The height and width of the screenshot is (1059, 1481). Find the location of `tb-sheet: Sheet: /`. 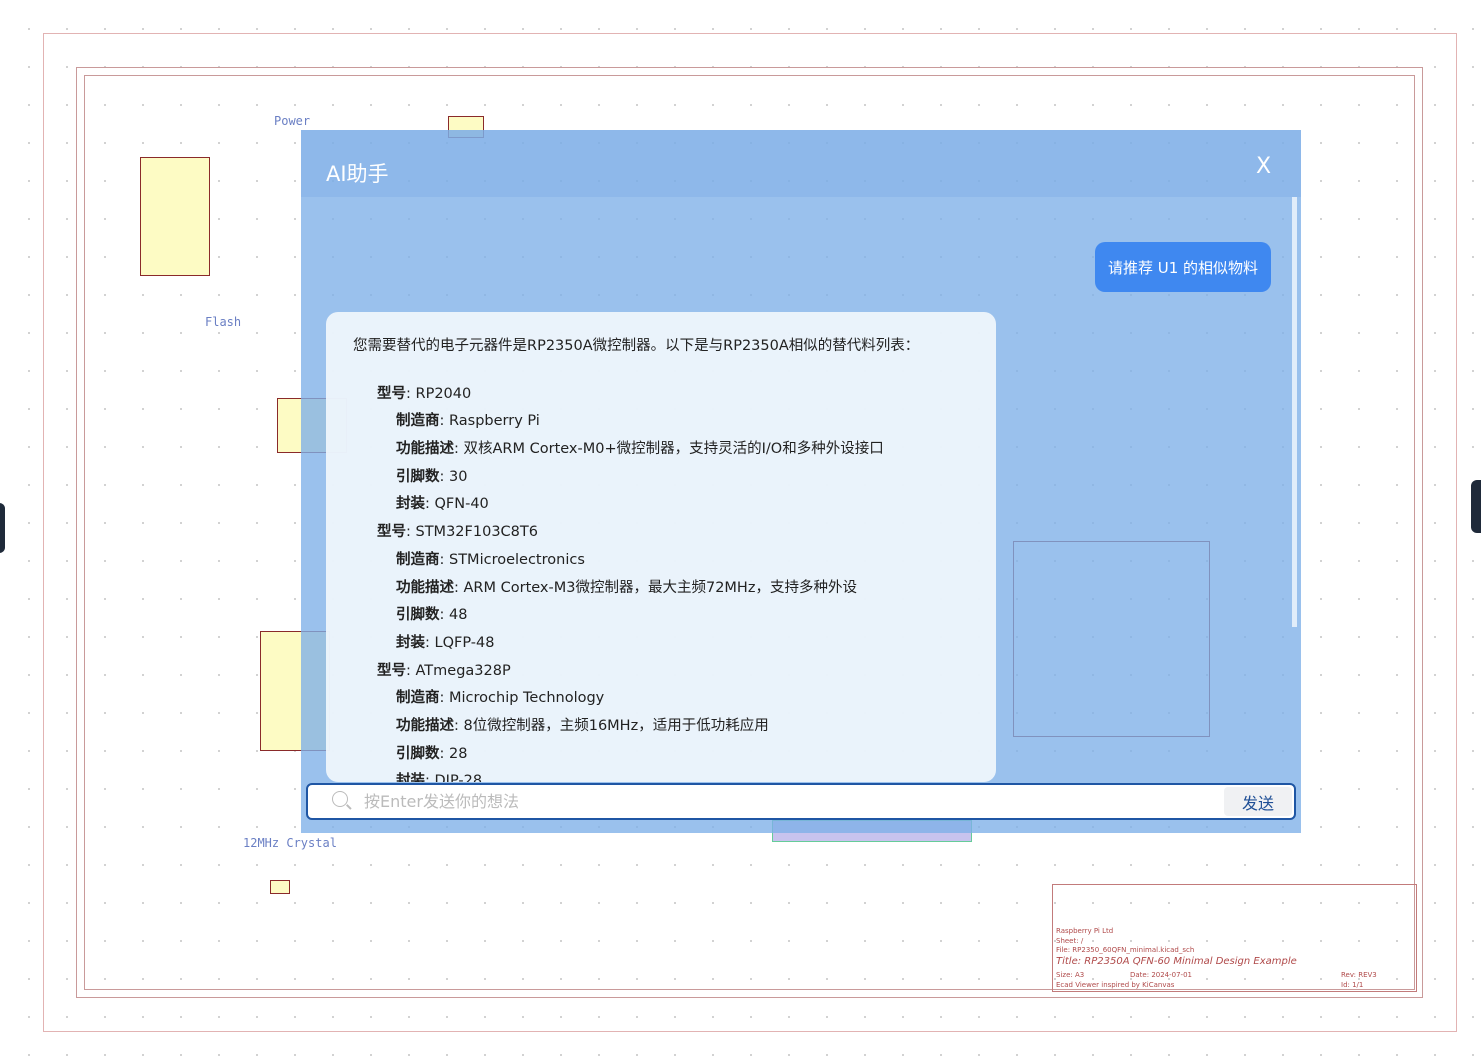

tb-sheet: Sheet: / is located at coordinates (1070, 941).